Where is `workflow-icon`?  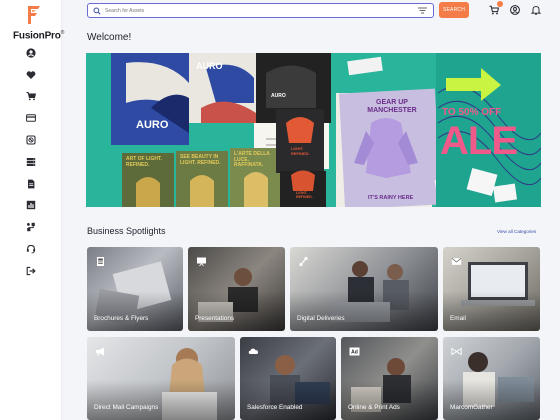
workflow-icon is located at coordinates (31, 227).